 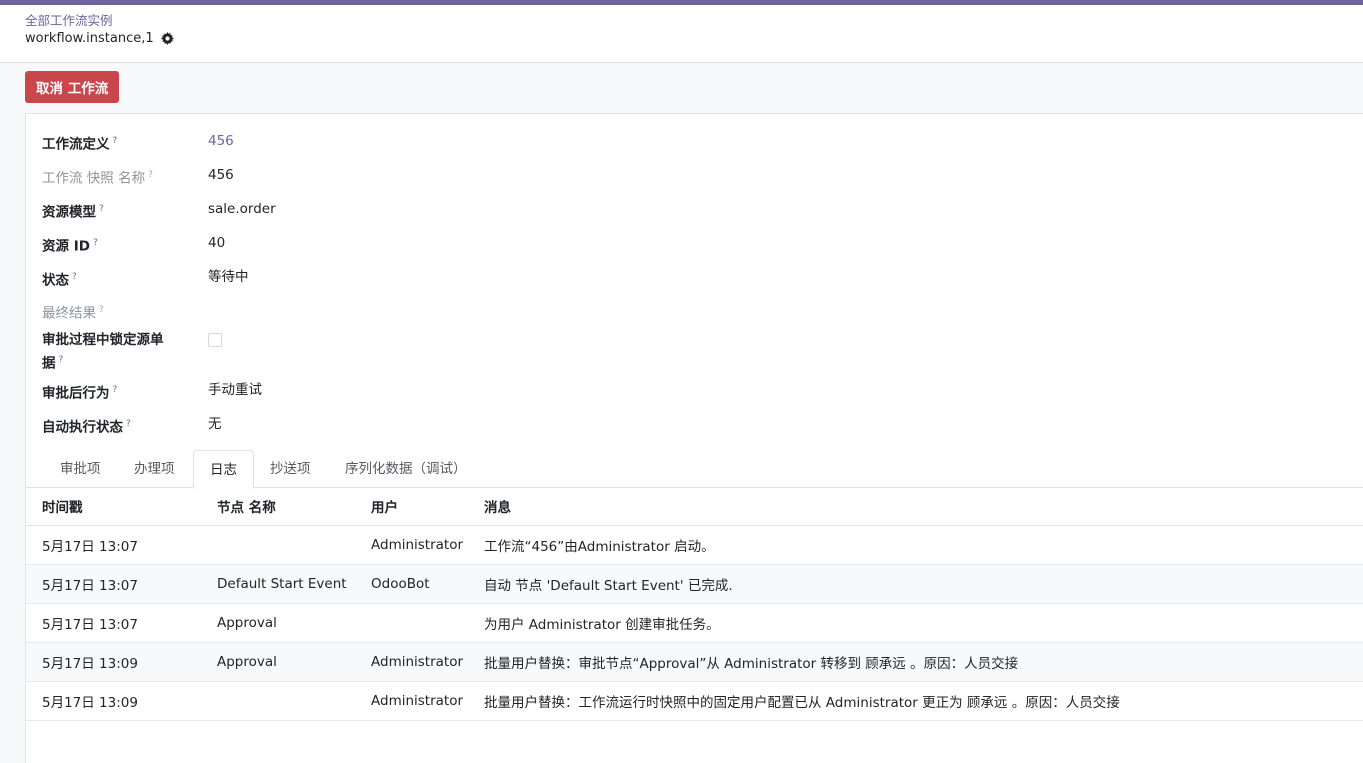 I want to click on cell-user, so click(x=427, y=623).